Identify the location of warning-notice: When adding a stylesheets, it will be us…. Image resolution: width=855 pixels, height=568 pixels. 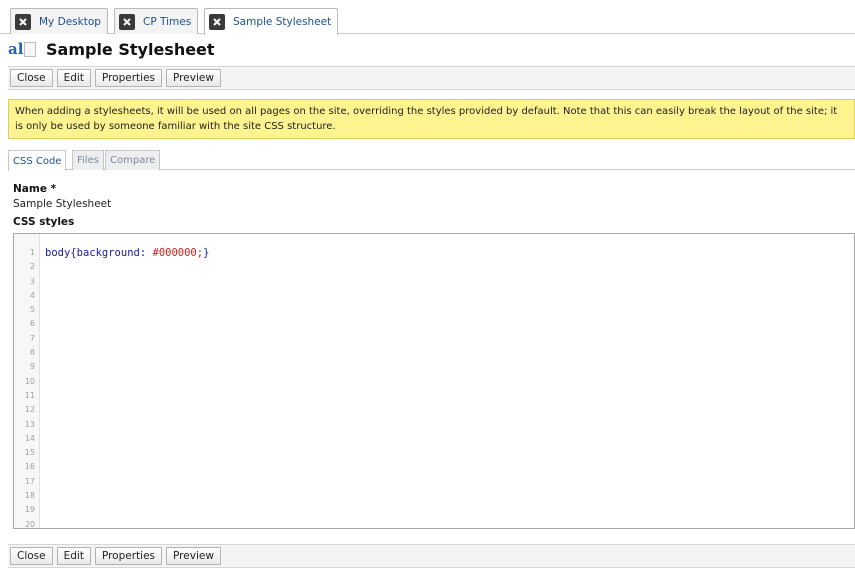
(431, 119).